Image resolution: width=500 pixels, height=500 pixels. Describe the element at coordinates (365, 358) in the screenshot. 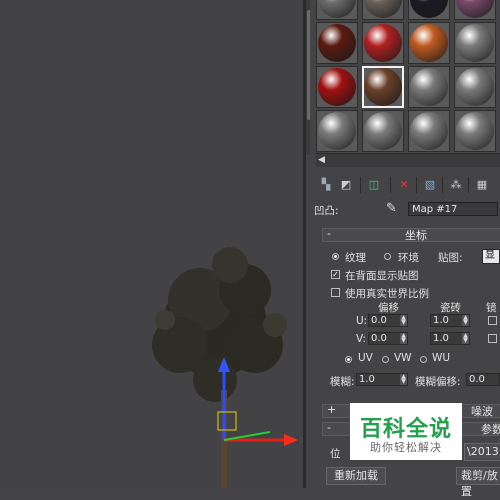

I see `uv-label: UV` at that location.